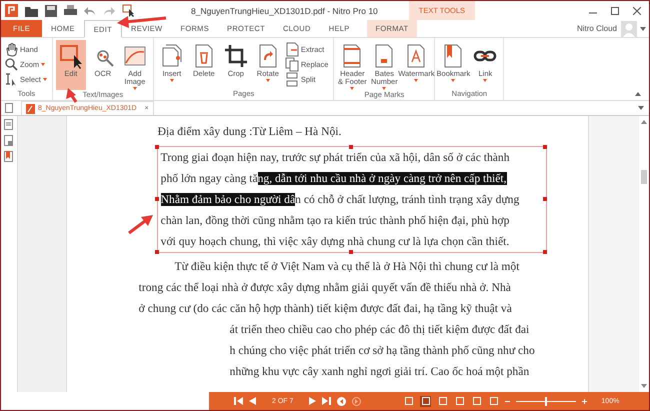  What do you see at coordinates (209, 178) in the screenshot?
I see `text-run: phố lớn ngay càng tă` at bounding box center [209, 178].